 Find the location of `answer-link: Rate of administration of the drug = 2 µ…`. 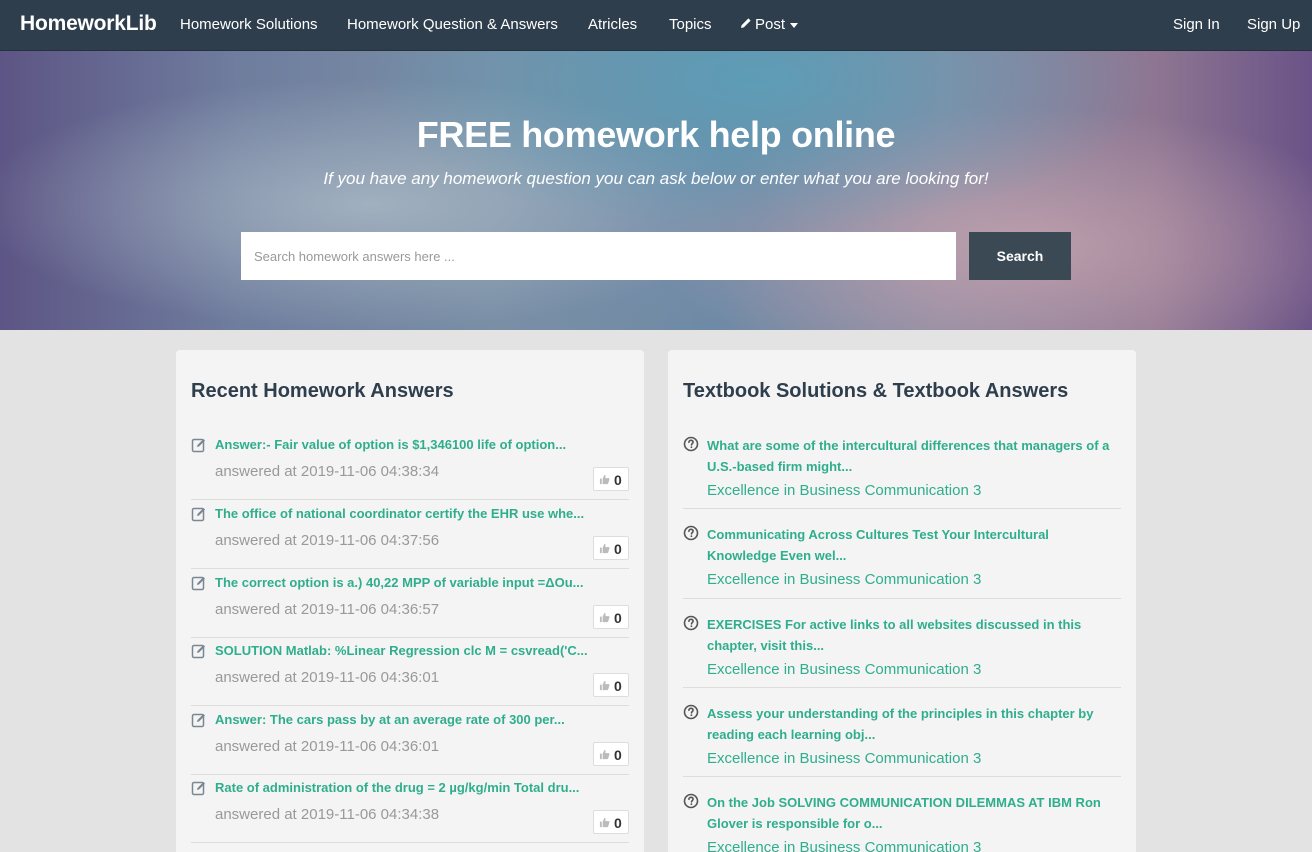

answer-link: Rate of administration of the drug = 2 µ… is located at coordinates (397, 787).